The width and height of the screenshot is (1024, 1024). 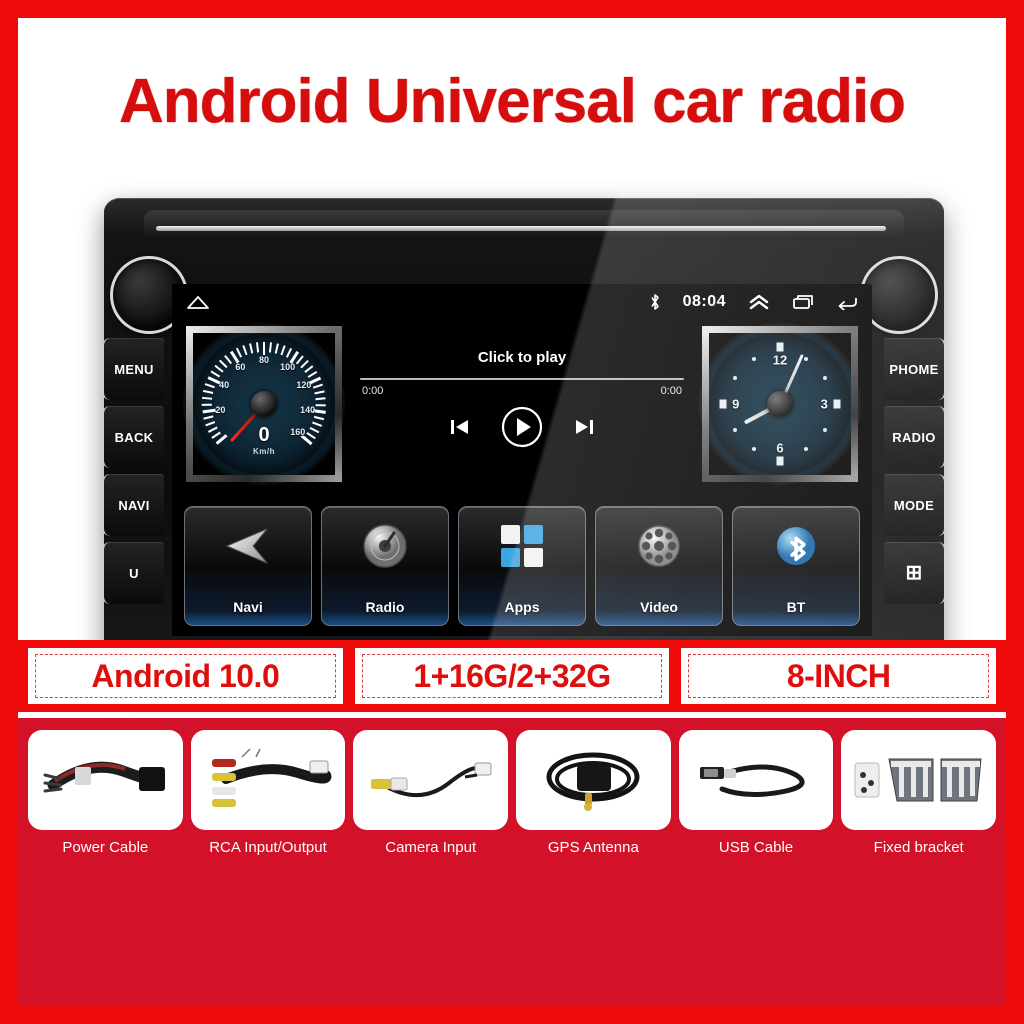 What do you see at coordinates (522, 302) in the screenshot?
I see `status-bar: 08:04` at bounding box center [522, 302].